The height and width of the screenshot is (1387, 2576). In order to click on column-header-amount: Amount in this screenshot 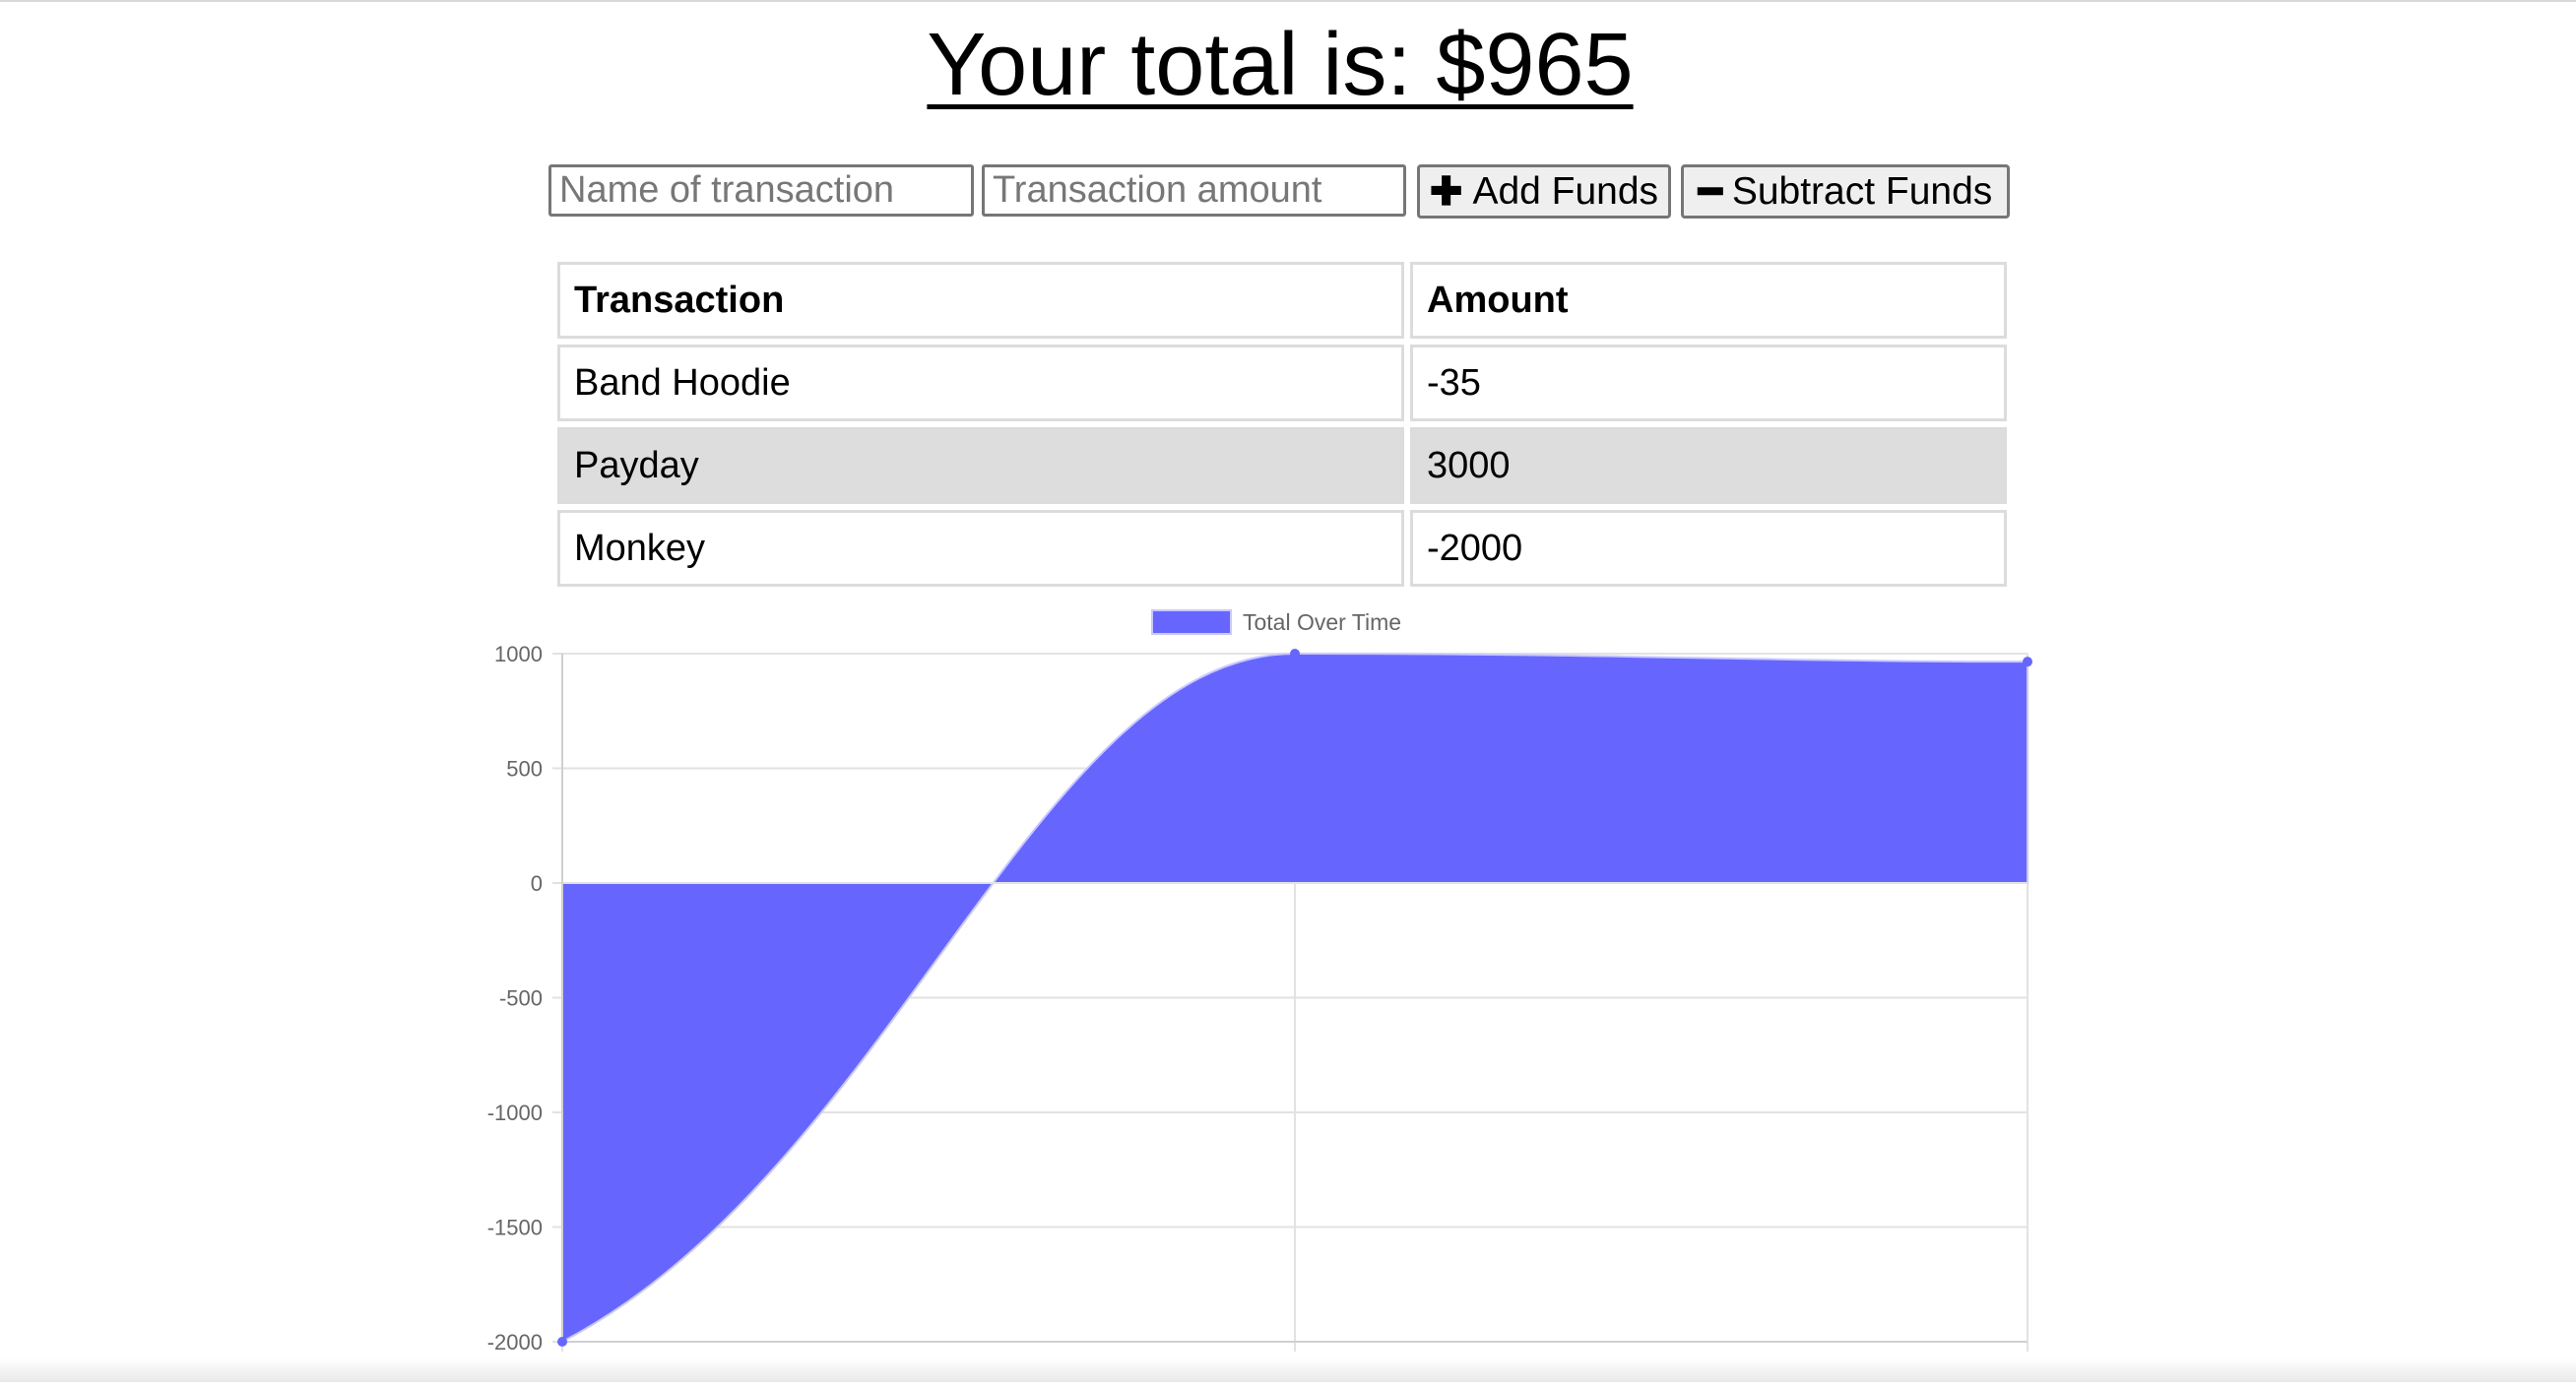, I will do `click(1708, 301)`.